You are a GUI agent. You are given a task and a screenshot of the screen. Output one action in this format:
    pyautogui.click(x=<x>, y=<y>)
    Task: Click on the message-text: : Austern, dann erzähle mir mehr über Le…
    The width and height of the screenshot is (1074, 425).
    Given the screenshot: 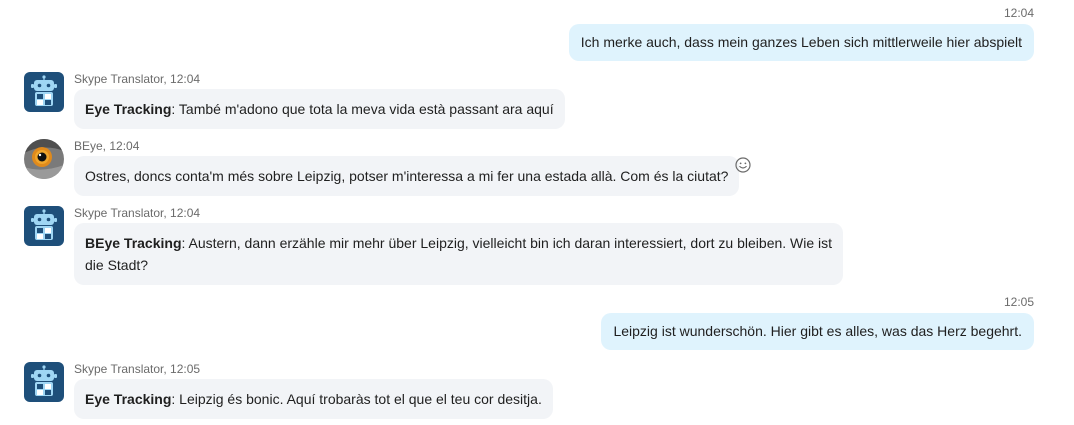 What is the action you would take?
    pyautogui.click(x=507, y=243)
    